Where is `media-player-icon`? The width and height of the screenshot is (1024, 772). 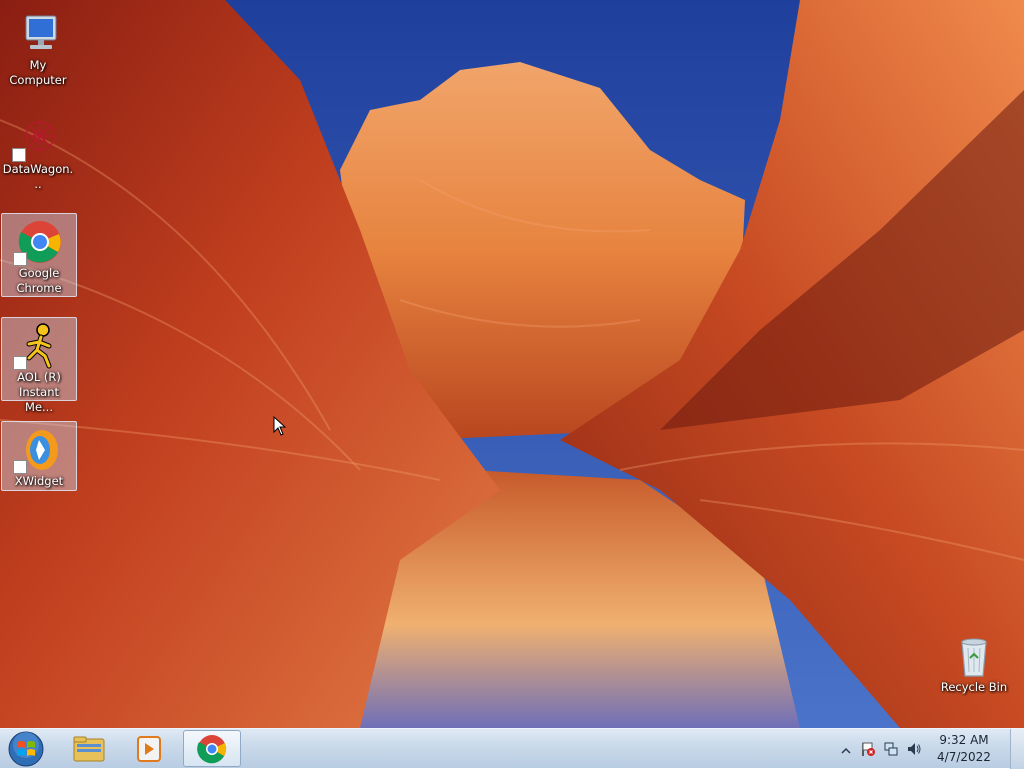
media-player-icon is located at coordinates (149, 749).